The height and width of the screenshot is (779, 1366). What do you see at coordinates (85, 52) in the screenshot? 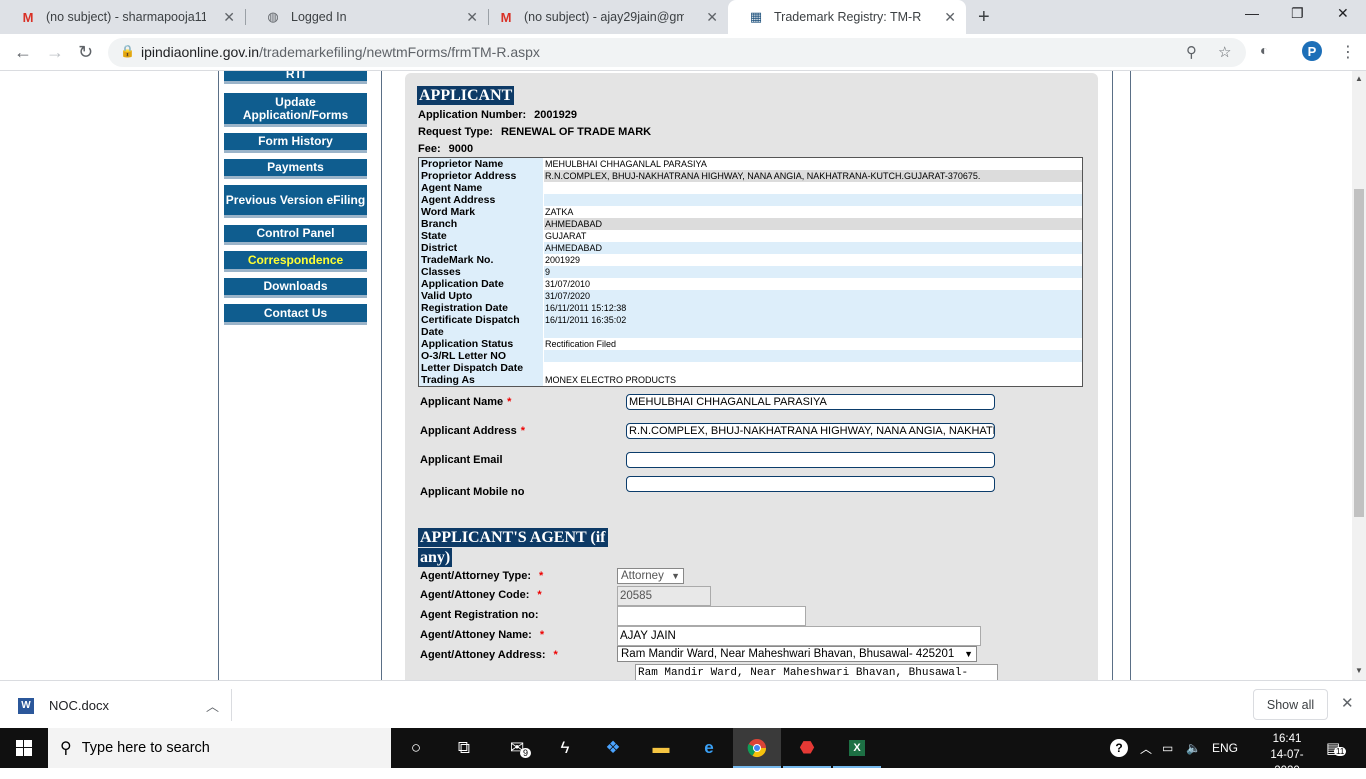
I see `reload-icon: ↻` at bounding box center [85, 52].